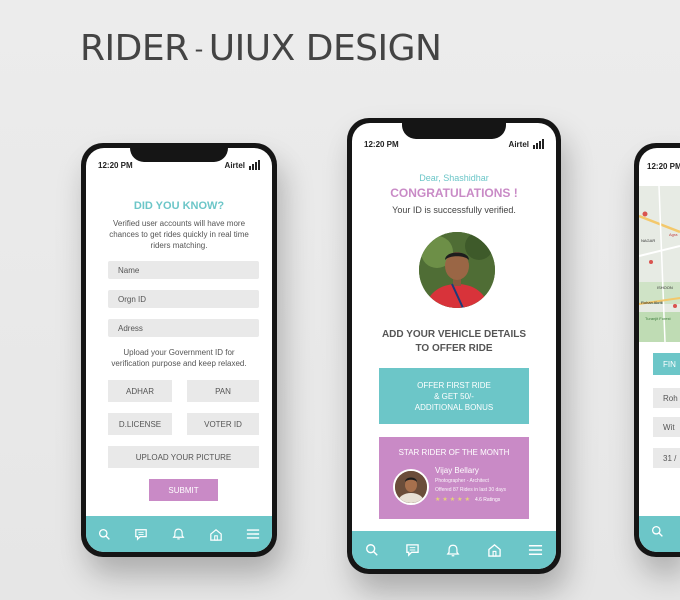 The height and width of the screenshot is (600, 680). I want to click on map-label-agra: Agra, so click(673, 234).